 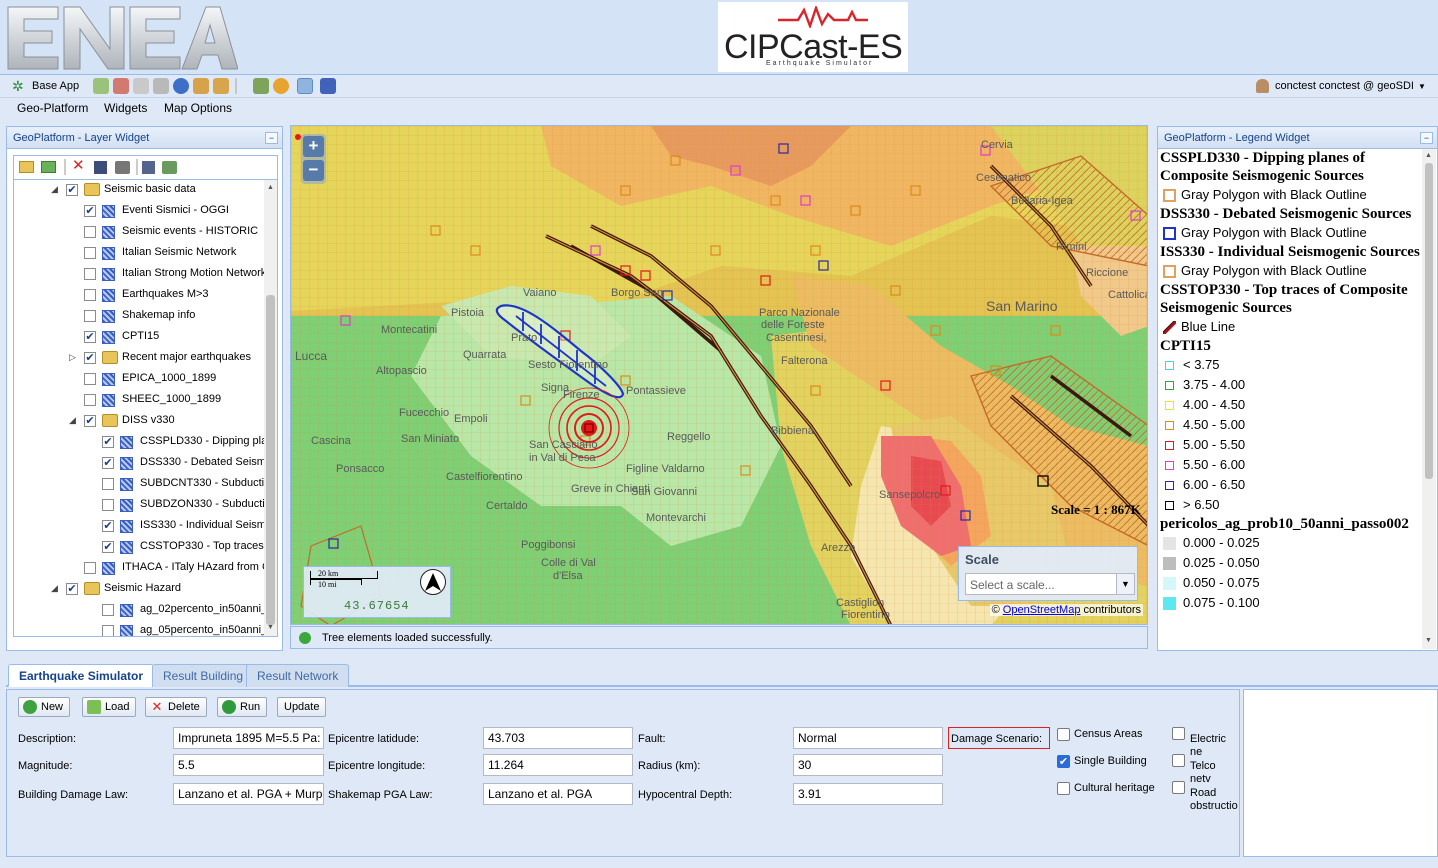 What do you see at coordinates (140, 358) in the screenshot?
I see `tree-node: ▷ ✔ Recent major earthquakes` at bounding box center [140, 358].